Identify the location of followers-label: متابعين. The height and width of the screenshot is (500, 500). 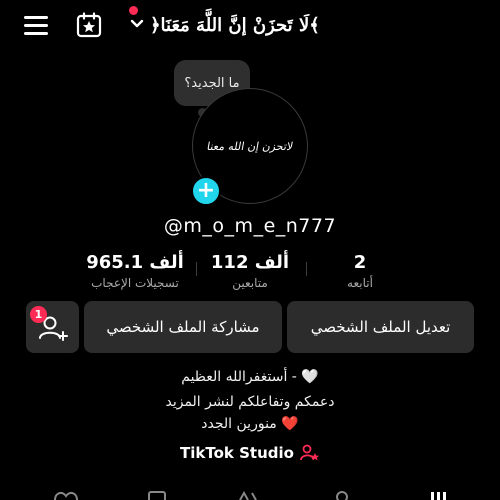
(250, 283).